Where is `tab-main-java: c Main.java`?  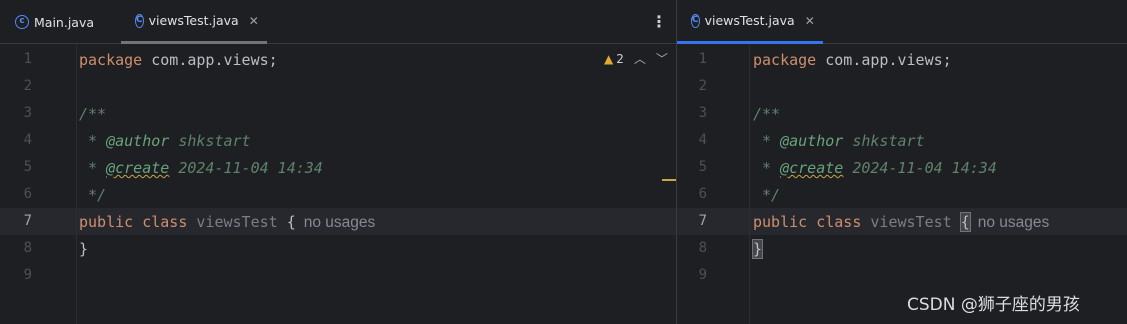
tab-main-java: c Main.java is located at coordinates (54, 22).